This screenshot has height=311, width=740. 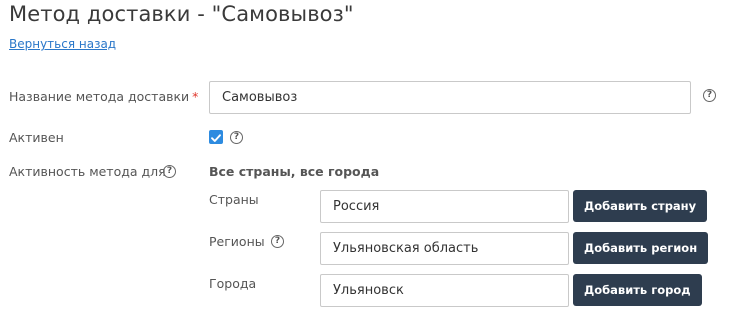 What do you see at coordinates (640, 206) in the screenshot?
I see `add-country-button: Добавить страну` at bounding box center [640, 206].